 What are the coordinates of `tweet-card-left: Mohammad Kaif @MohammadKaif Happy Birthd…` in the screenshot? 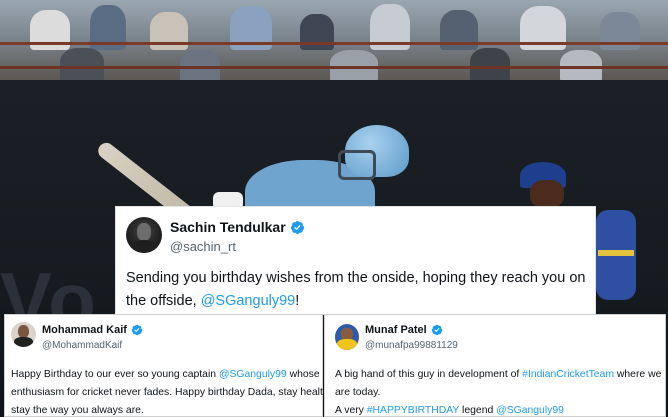 It's located at (170, 365).